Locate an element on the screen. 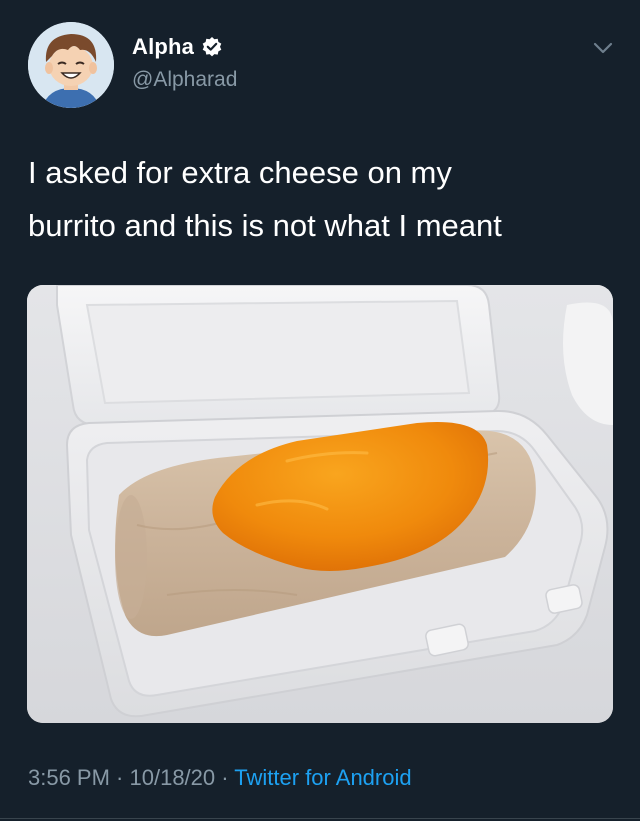 The width and height of the screenshot is (640, 821). chevron-down-icon is located at coordinates (603, 48).